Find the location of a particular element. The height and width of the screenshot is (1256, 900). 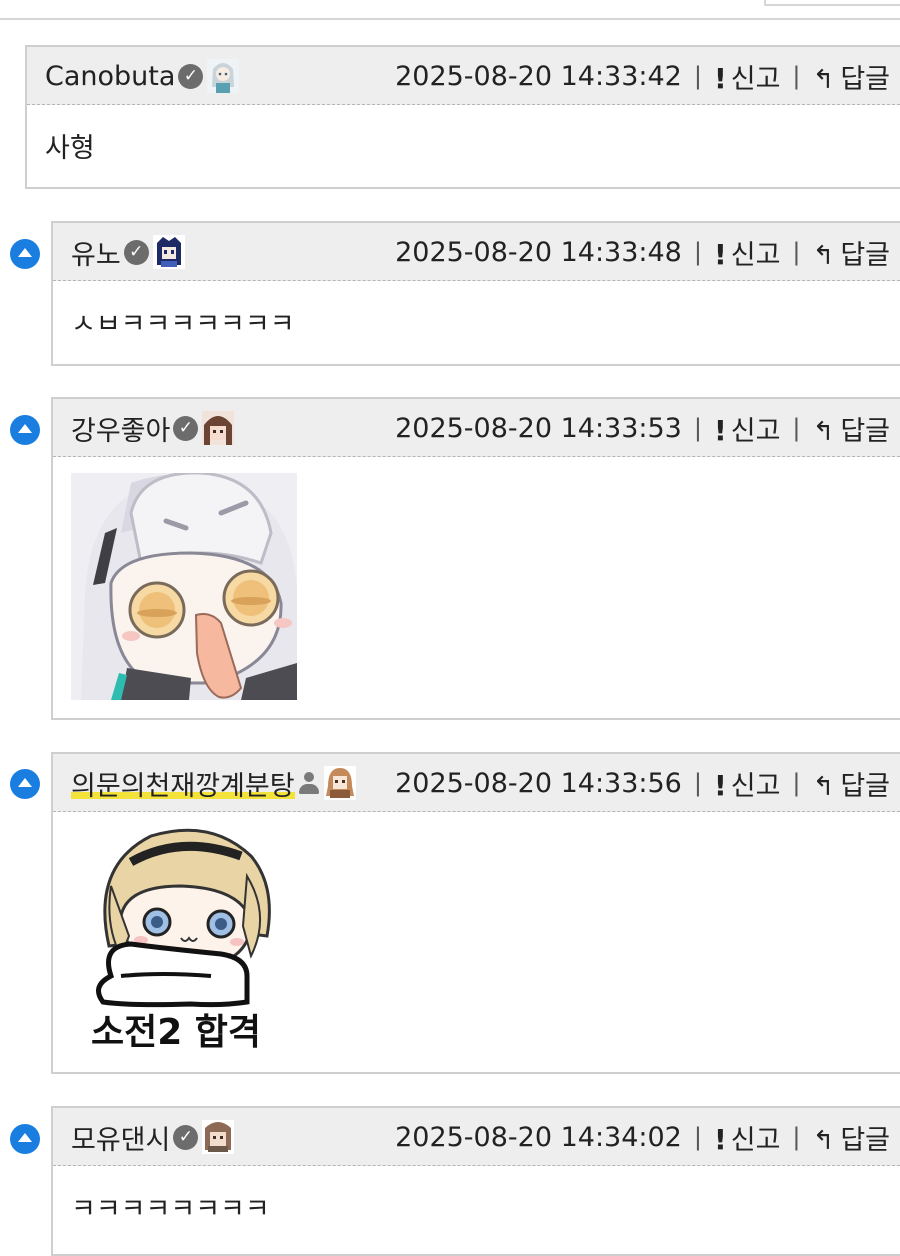

comment-meta: 2025-08-20 14:34:02 | ! 신고 | ↰ 답글 is located at coordinates (642, 1137).